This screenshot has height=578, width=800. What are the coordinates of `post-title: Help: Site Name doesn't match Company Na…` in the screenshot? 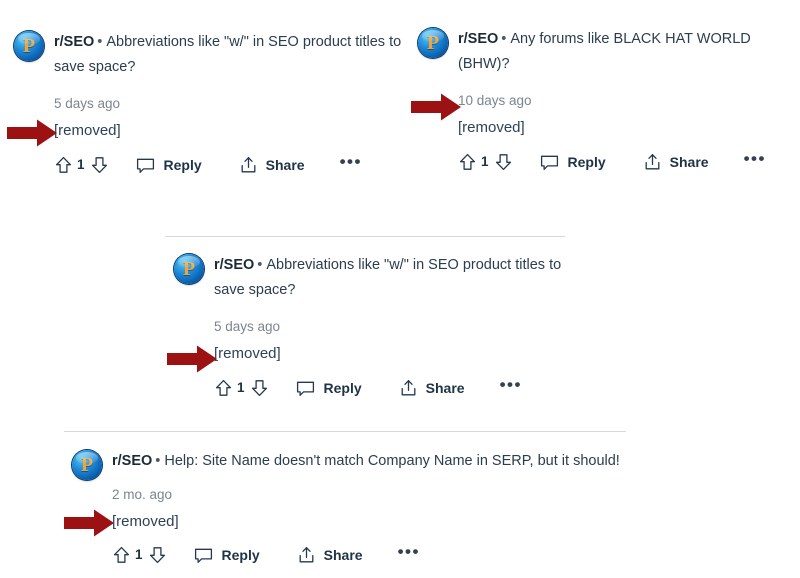 It's located at (391, 461).